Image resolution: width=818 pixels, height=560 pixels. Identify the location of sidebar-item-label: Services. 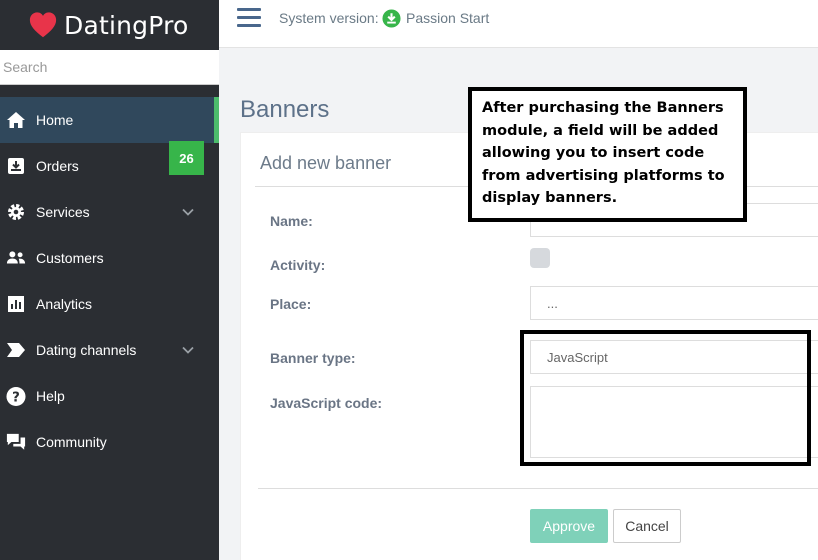
(63, 212).